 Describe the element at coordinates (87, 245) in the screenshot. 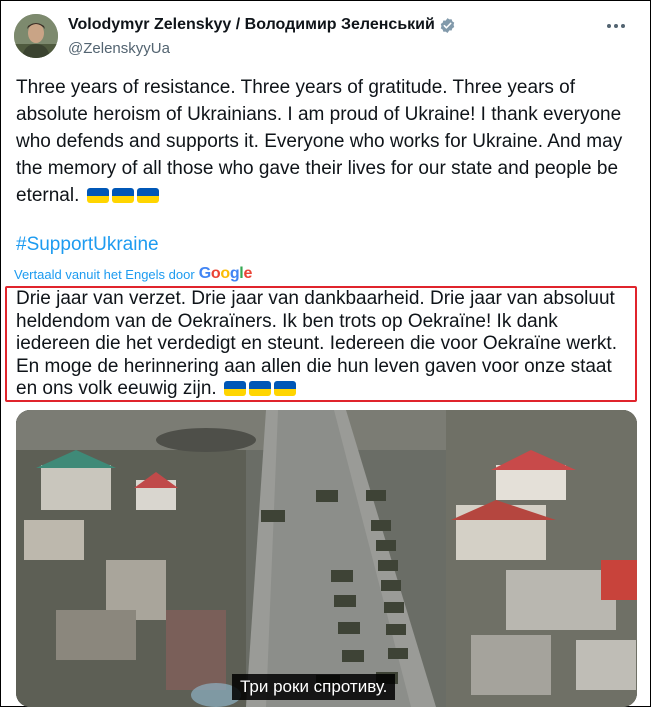

I see `hashtag-link: #SupportUkraine` at that location.